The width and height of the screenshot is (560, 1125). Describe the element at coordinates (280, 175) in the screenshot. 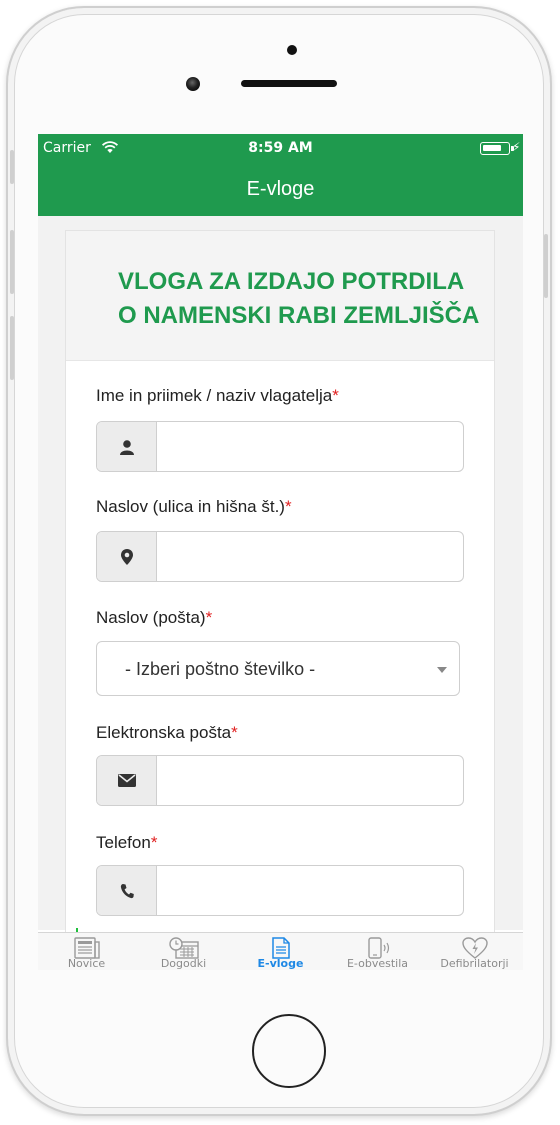

I see `navigation-bar: Carrier 8:59 AM ⚡ E-vloge` at that location.